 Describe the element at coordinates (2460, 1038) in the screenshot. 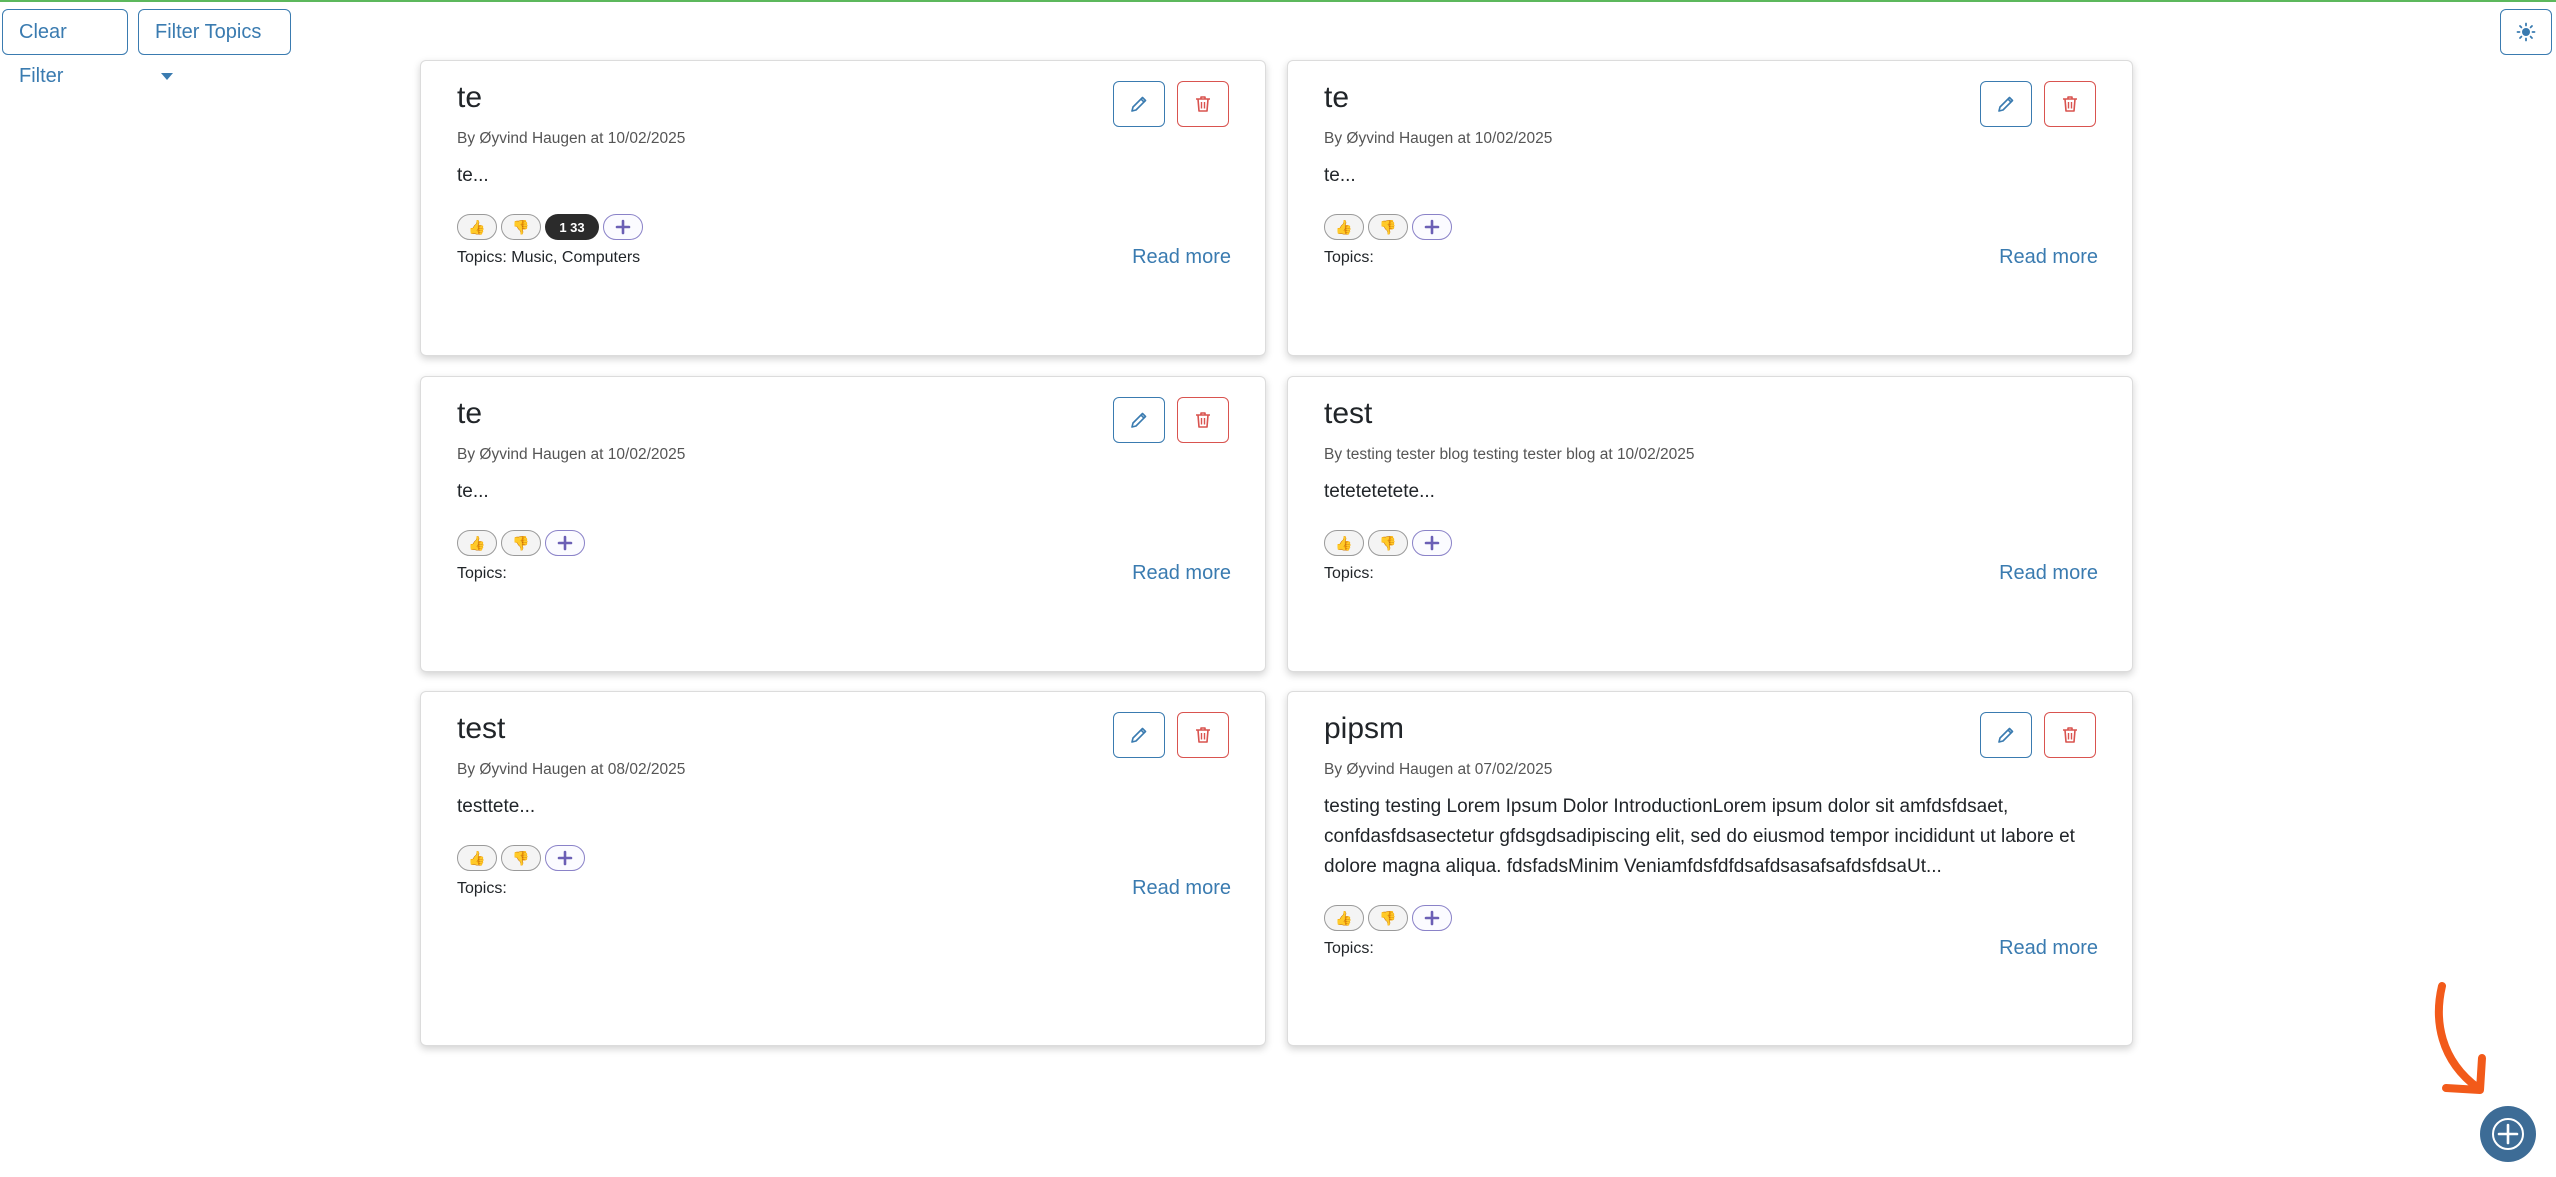

I see `annotation-arrow` at that location.